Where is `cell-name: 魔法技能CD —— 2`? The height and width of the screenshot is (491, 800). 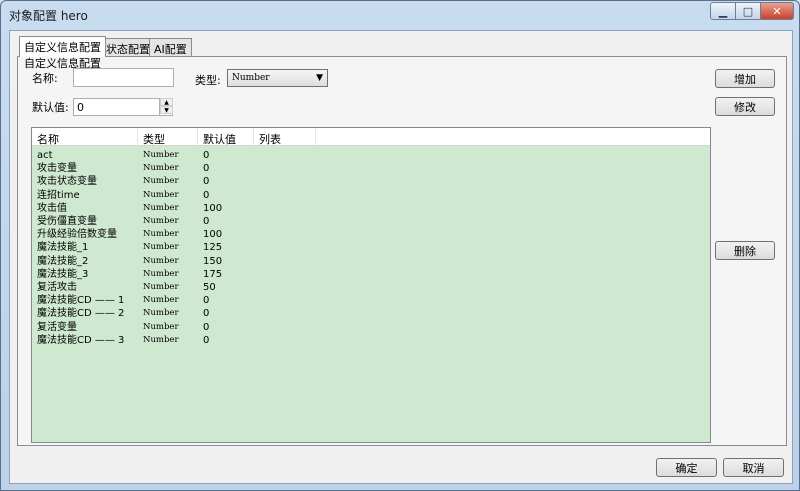 cell-name: 魔法技能CD —— 2 is located at coordinates (81, 314).